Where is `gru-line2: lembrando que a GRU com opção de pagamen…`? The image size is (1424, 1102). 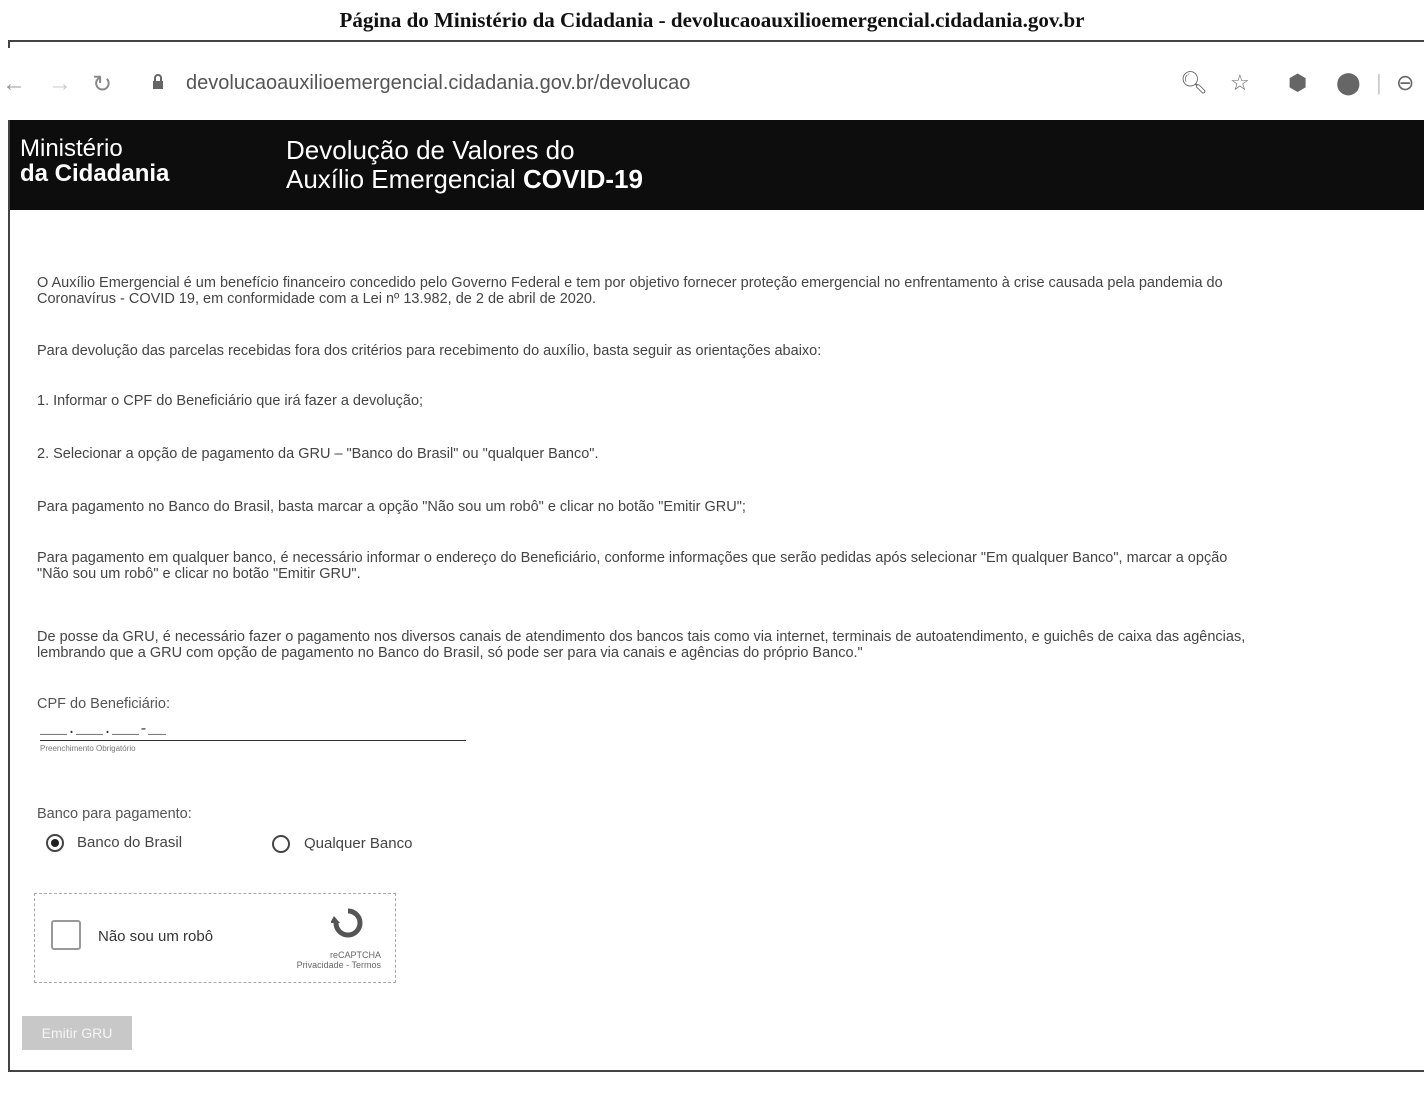
gru-line2: lembrando que a GRU com opção de pagamen… is located at coordinates (450, 653).